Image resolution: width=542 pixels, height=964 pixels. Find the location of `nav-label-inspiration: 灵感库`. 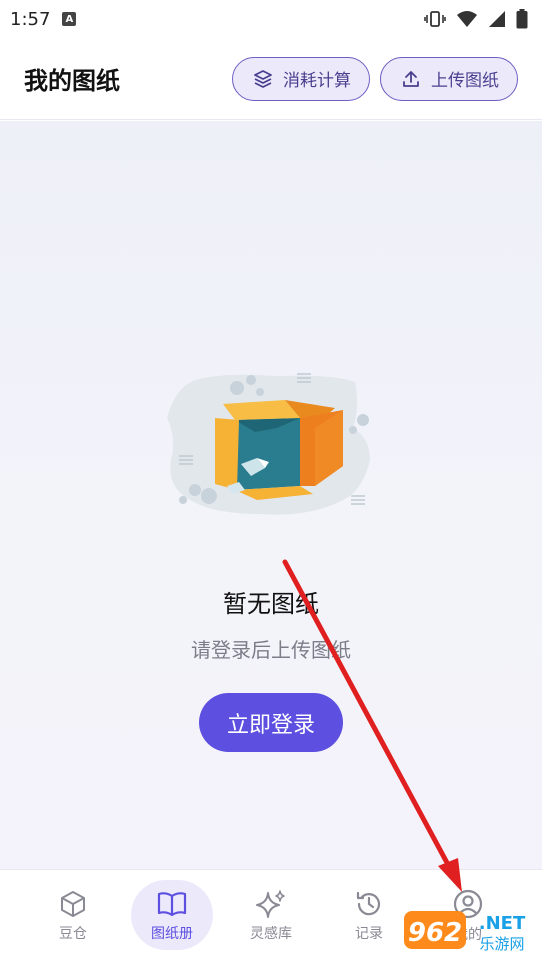

nav-label-inspiration: 灵感库 is located at coordinates (271, 934).